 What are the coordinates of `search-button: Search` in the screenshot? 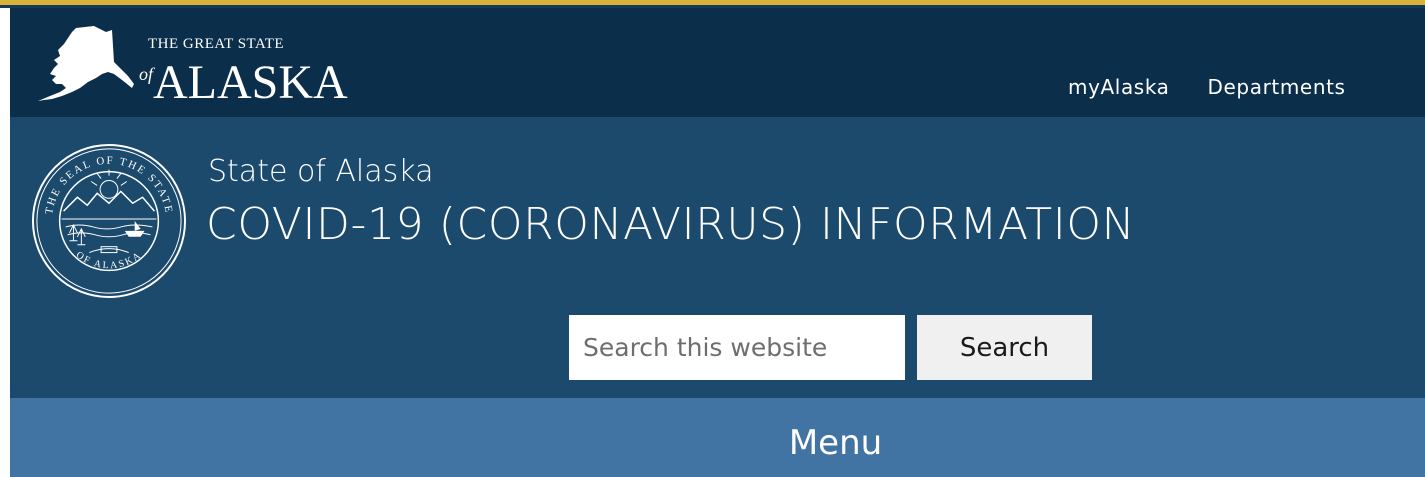 It's located at (1004, 347).